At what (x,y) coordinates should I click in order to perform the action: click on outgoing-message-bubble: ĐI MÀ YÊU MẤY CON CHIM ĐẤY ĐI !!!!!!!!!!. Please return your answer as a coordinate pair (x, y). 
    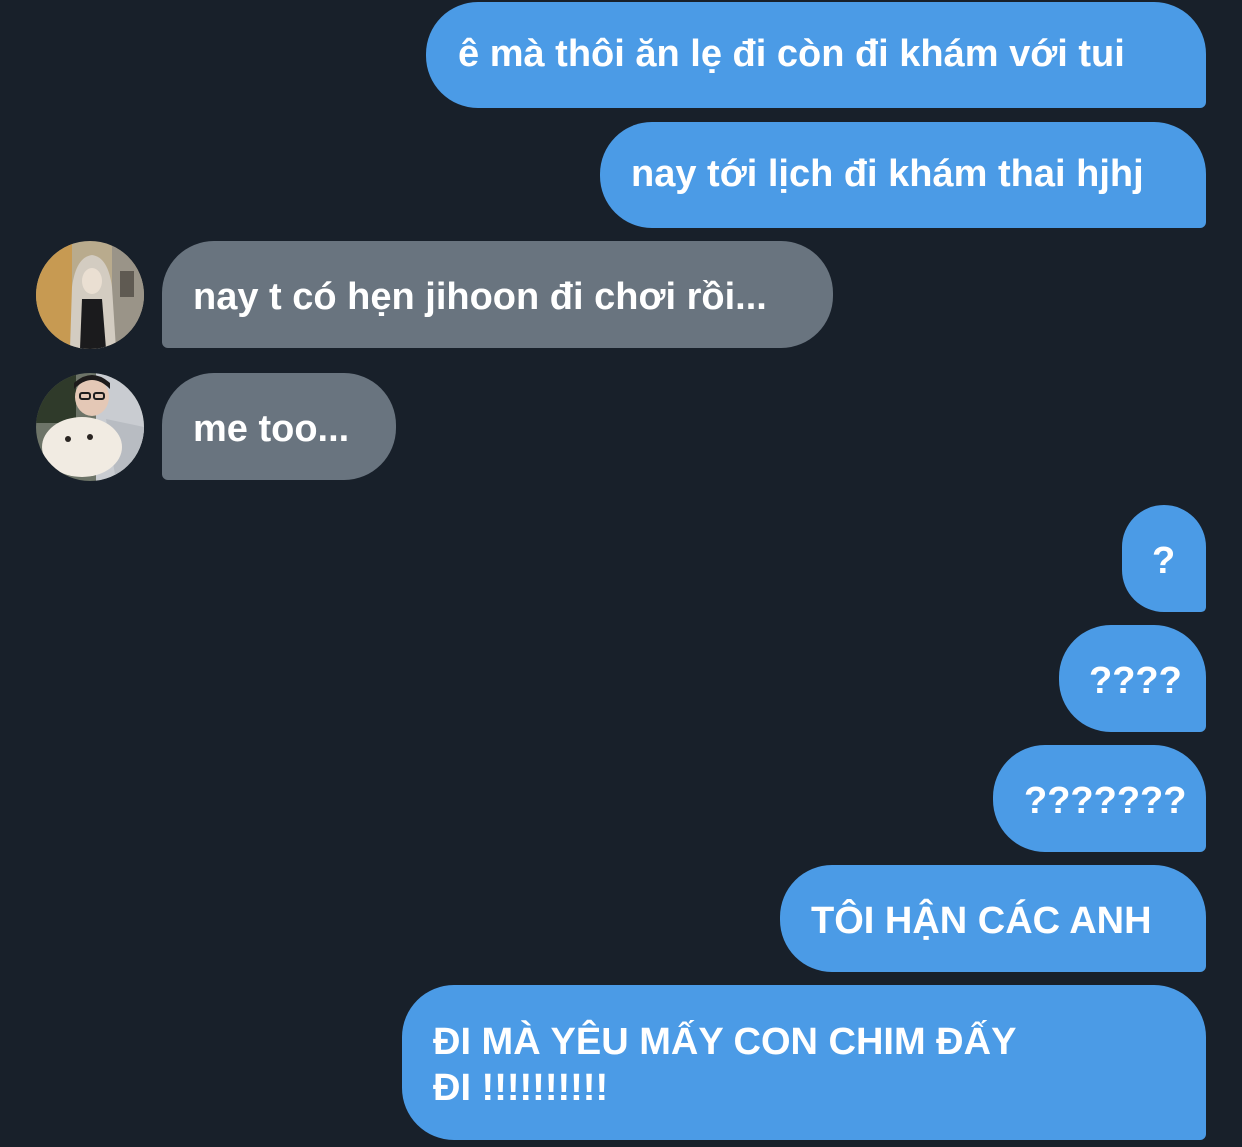
    Looking at the image, I should click on (804, 1062).